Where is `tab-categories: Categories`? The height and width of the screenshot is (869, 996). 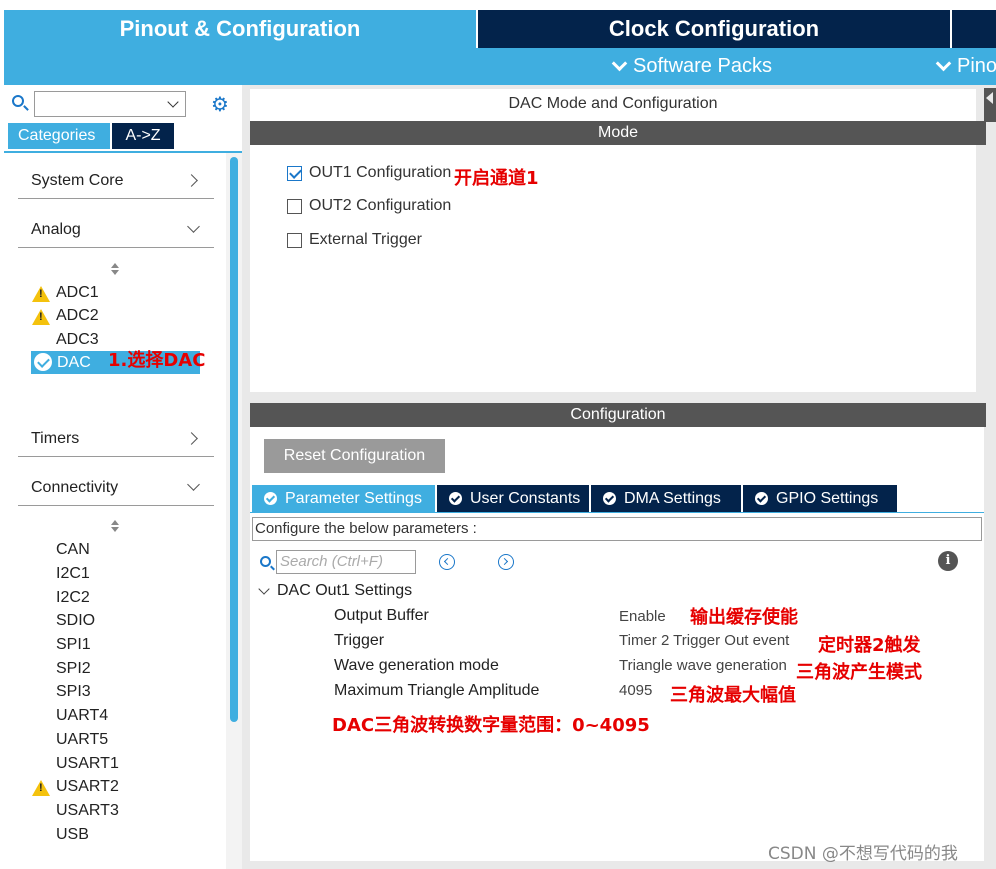 tab-categories: Categories is located at coordinates (59, 136).